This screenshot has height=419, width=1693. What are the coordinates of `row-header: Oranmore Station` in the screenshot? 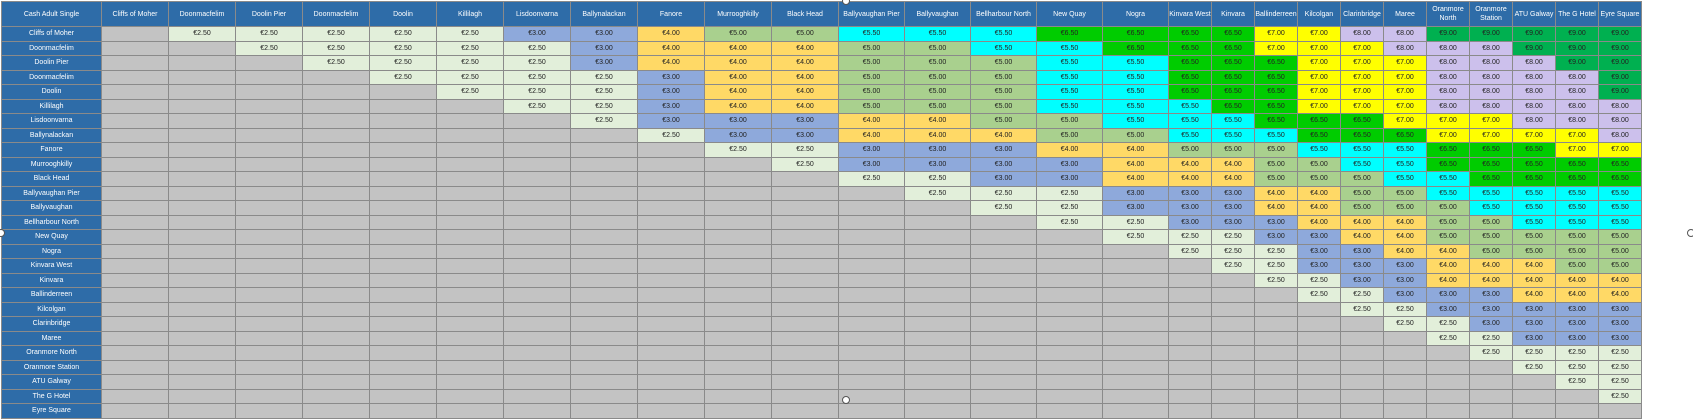 It's located at (51, 367).